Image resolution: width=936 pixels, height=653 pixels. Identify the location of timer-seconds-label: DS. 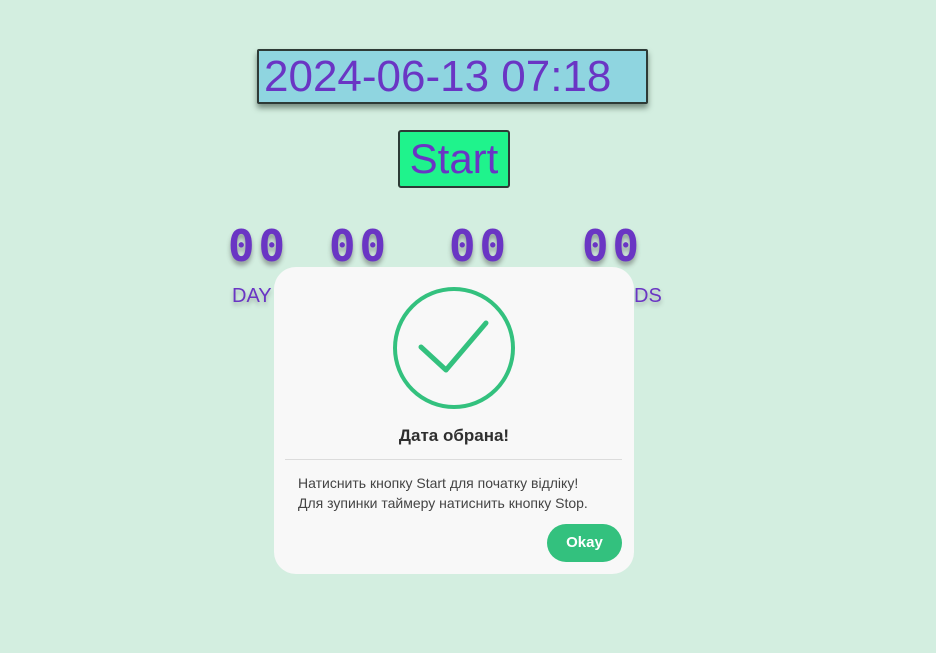
(648, 296).